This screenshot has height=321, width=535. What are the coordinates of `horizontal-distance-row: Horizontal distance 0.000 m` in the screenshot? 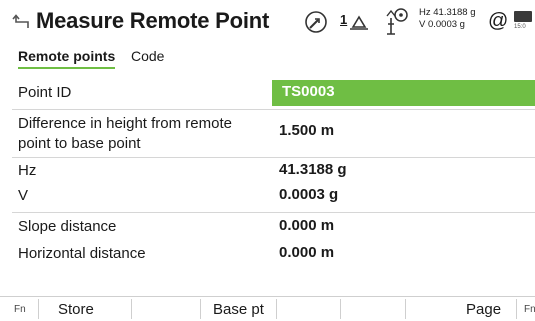 It's located at (267, 255).